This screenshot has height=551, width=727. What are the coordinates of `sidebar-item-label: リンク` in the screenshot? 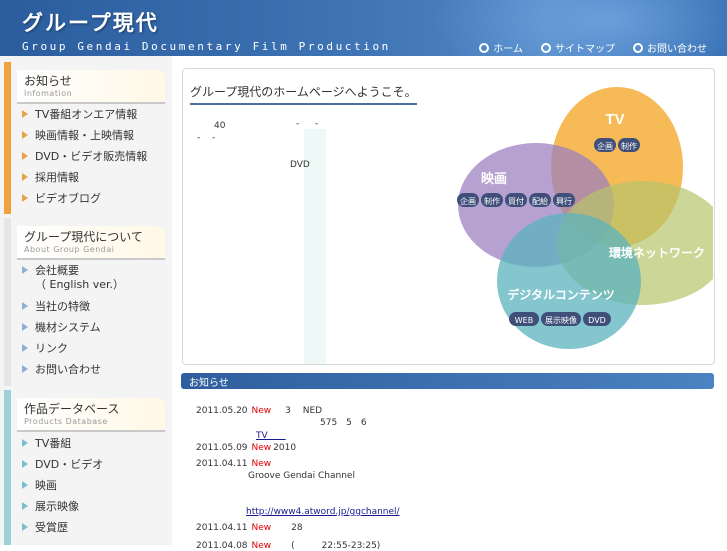 It's located at (51, 348).